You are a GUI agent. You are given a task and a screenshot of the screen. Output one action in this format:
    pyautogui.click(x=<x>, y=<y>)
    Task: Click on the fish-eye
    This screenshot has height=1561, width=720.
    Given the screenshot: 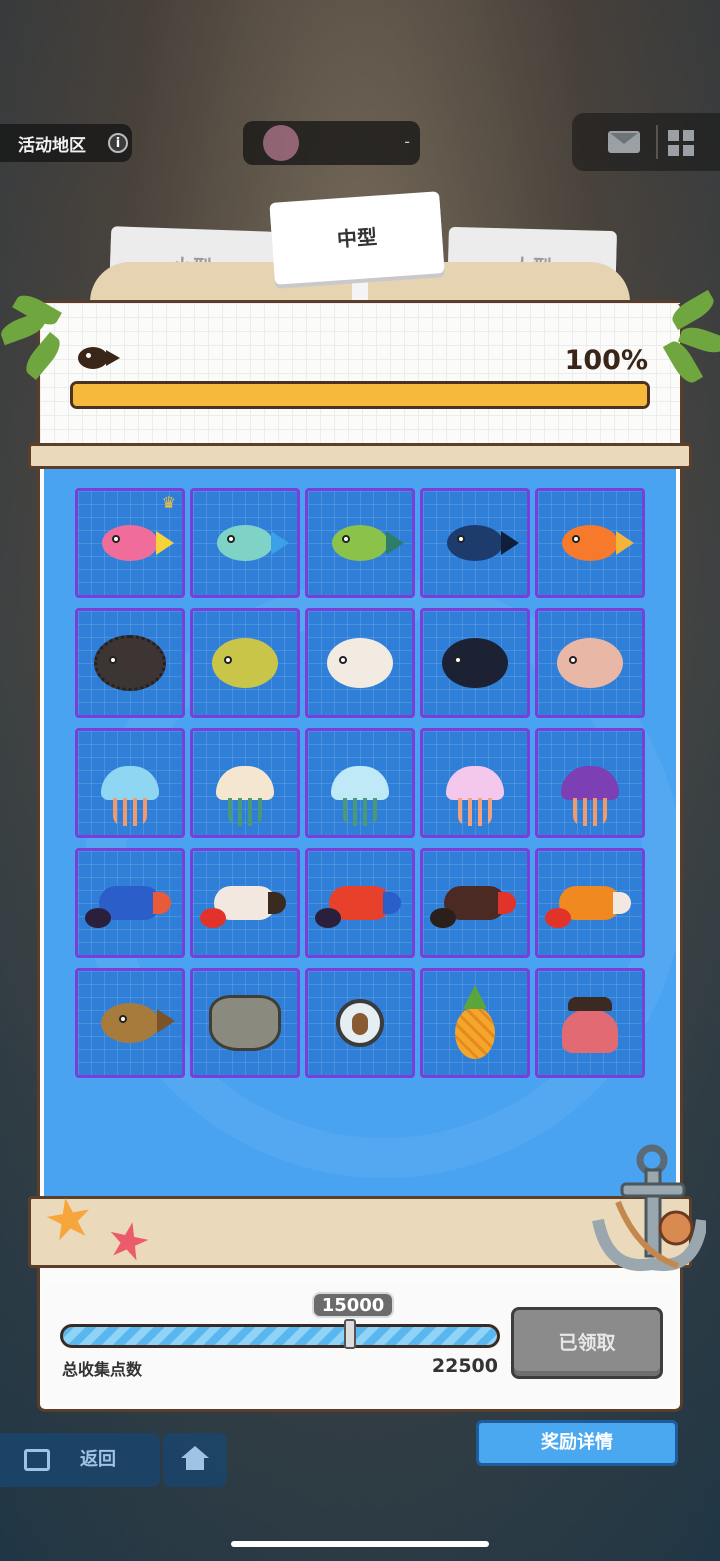 What is the action you would take?
    pyautogui.click(x=88, y=355)
    